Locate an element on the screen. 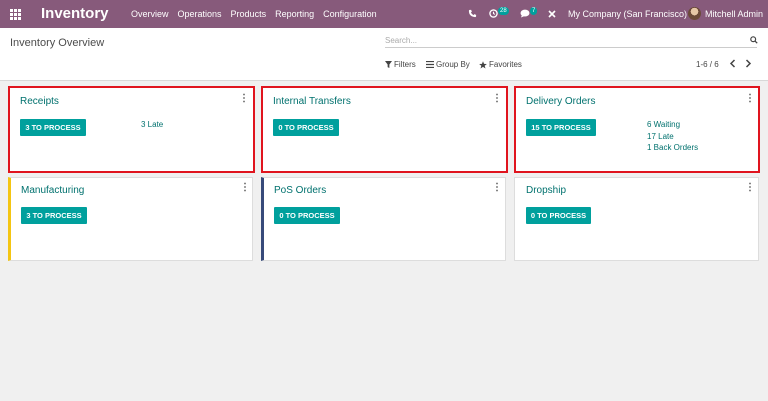 Image resolution: width=768 pixels, height=401 pixels. filters-button: Filters is located at coordinates (400, 64).